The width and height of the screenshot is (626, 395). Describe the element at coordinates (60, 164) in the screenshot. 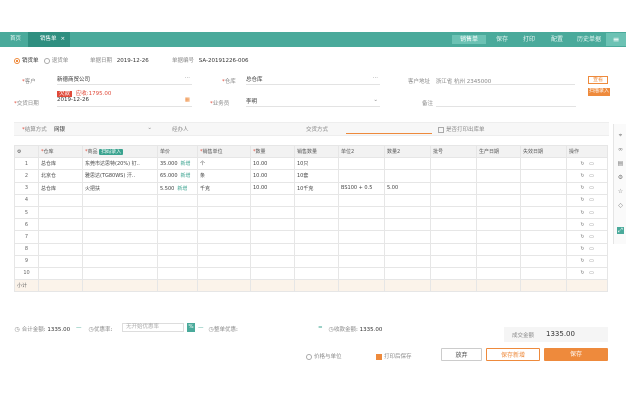

I see `cell-wh: 总仓库` at that location.